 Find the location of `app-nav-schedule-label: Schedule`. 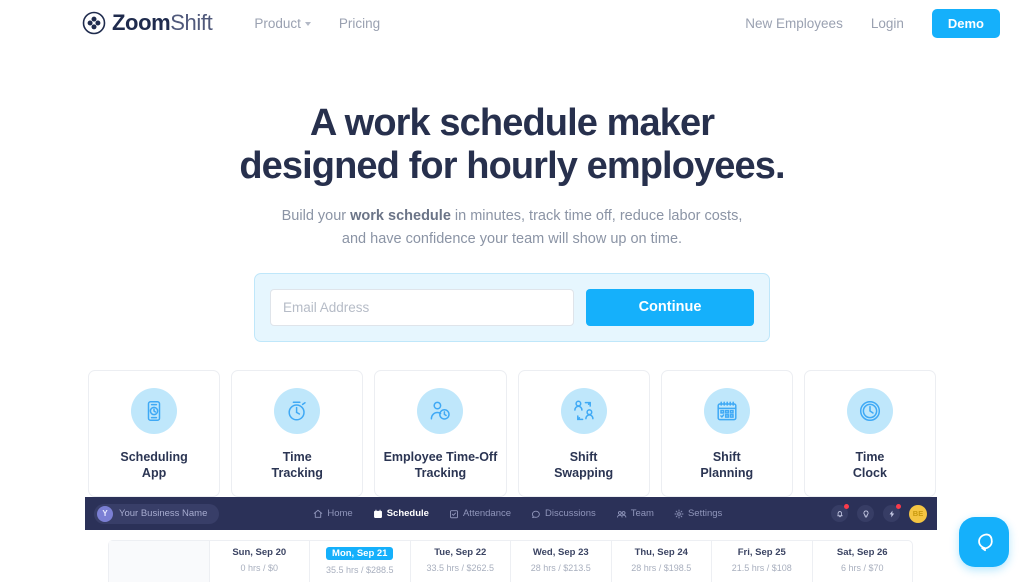

app-nav-schedule-label: Schedule is located at coordinates (407, 513).